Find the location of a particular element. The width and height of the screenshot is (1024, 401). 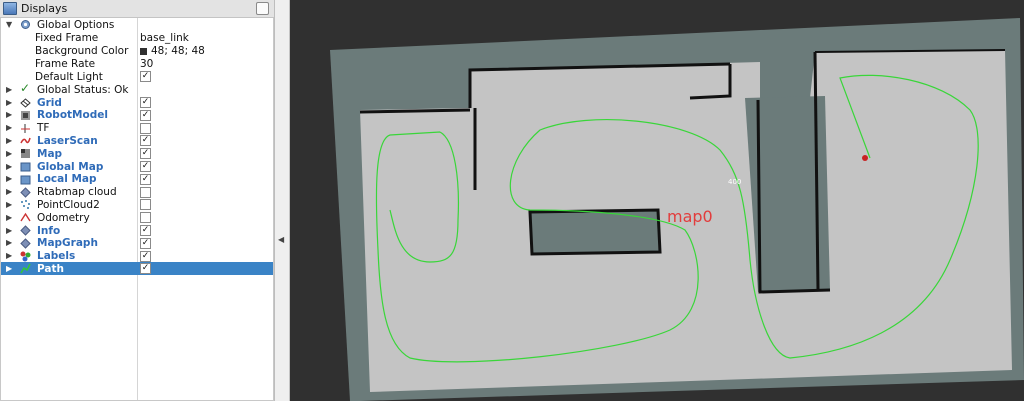

tf-icon is located at coordinates (25, 128).